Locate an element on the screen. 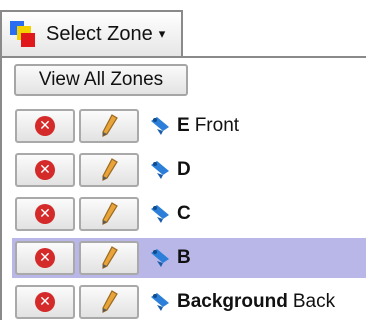  zone-row: ✕ D is located at coordinates (189, 170).